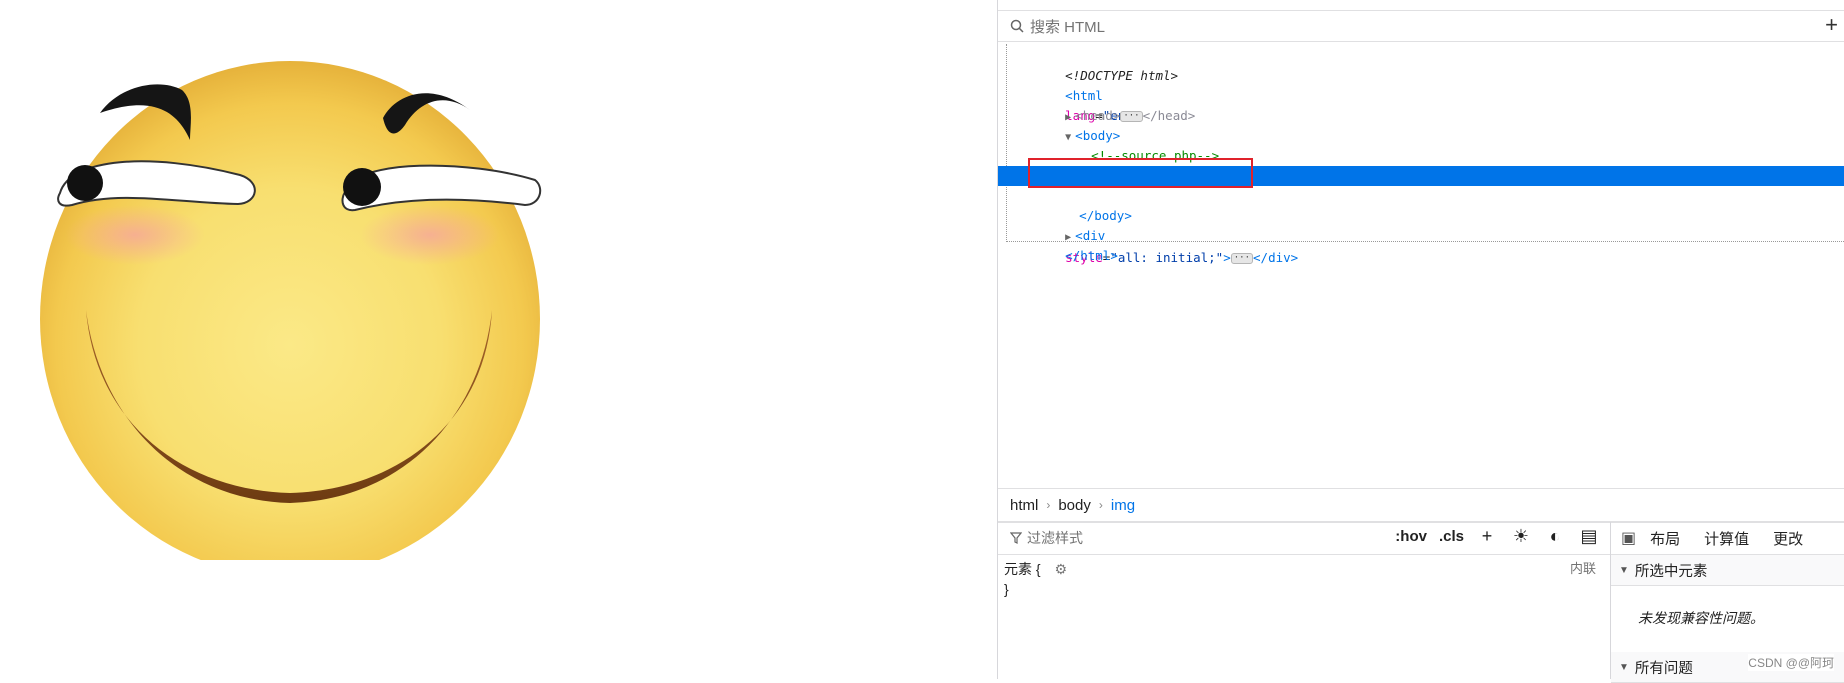 This screenshot has width=1844, height=683. I want to click on tab-changes: 更改, so click(1788, 538).